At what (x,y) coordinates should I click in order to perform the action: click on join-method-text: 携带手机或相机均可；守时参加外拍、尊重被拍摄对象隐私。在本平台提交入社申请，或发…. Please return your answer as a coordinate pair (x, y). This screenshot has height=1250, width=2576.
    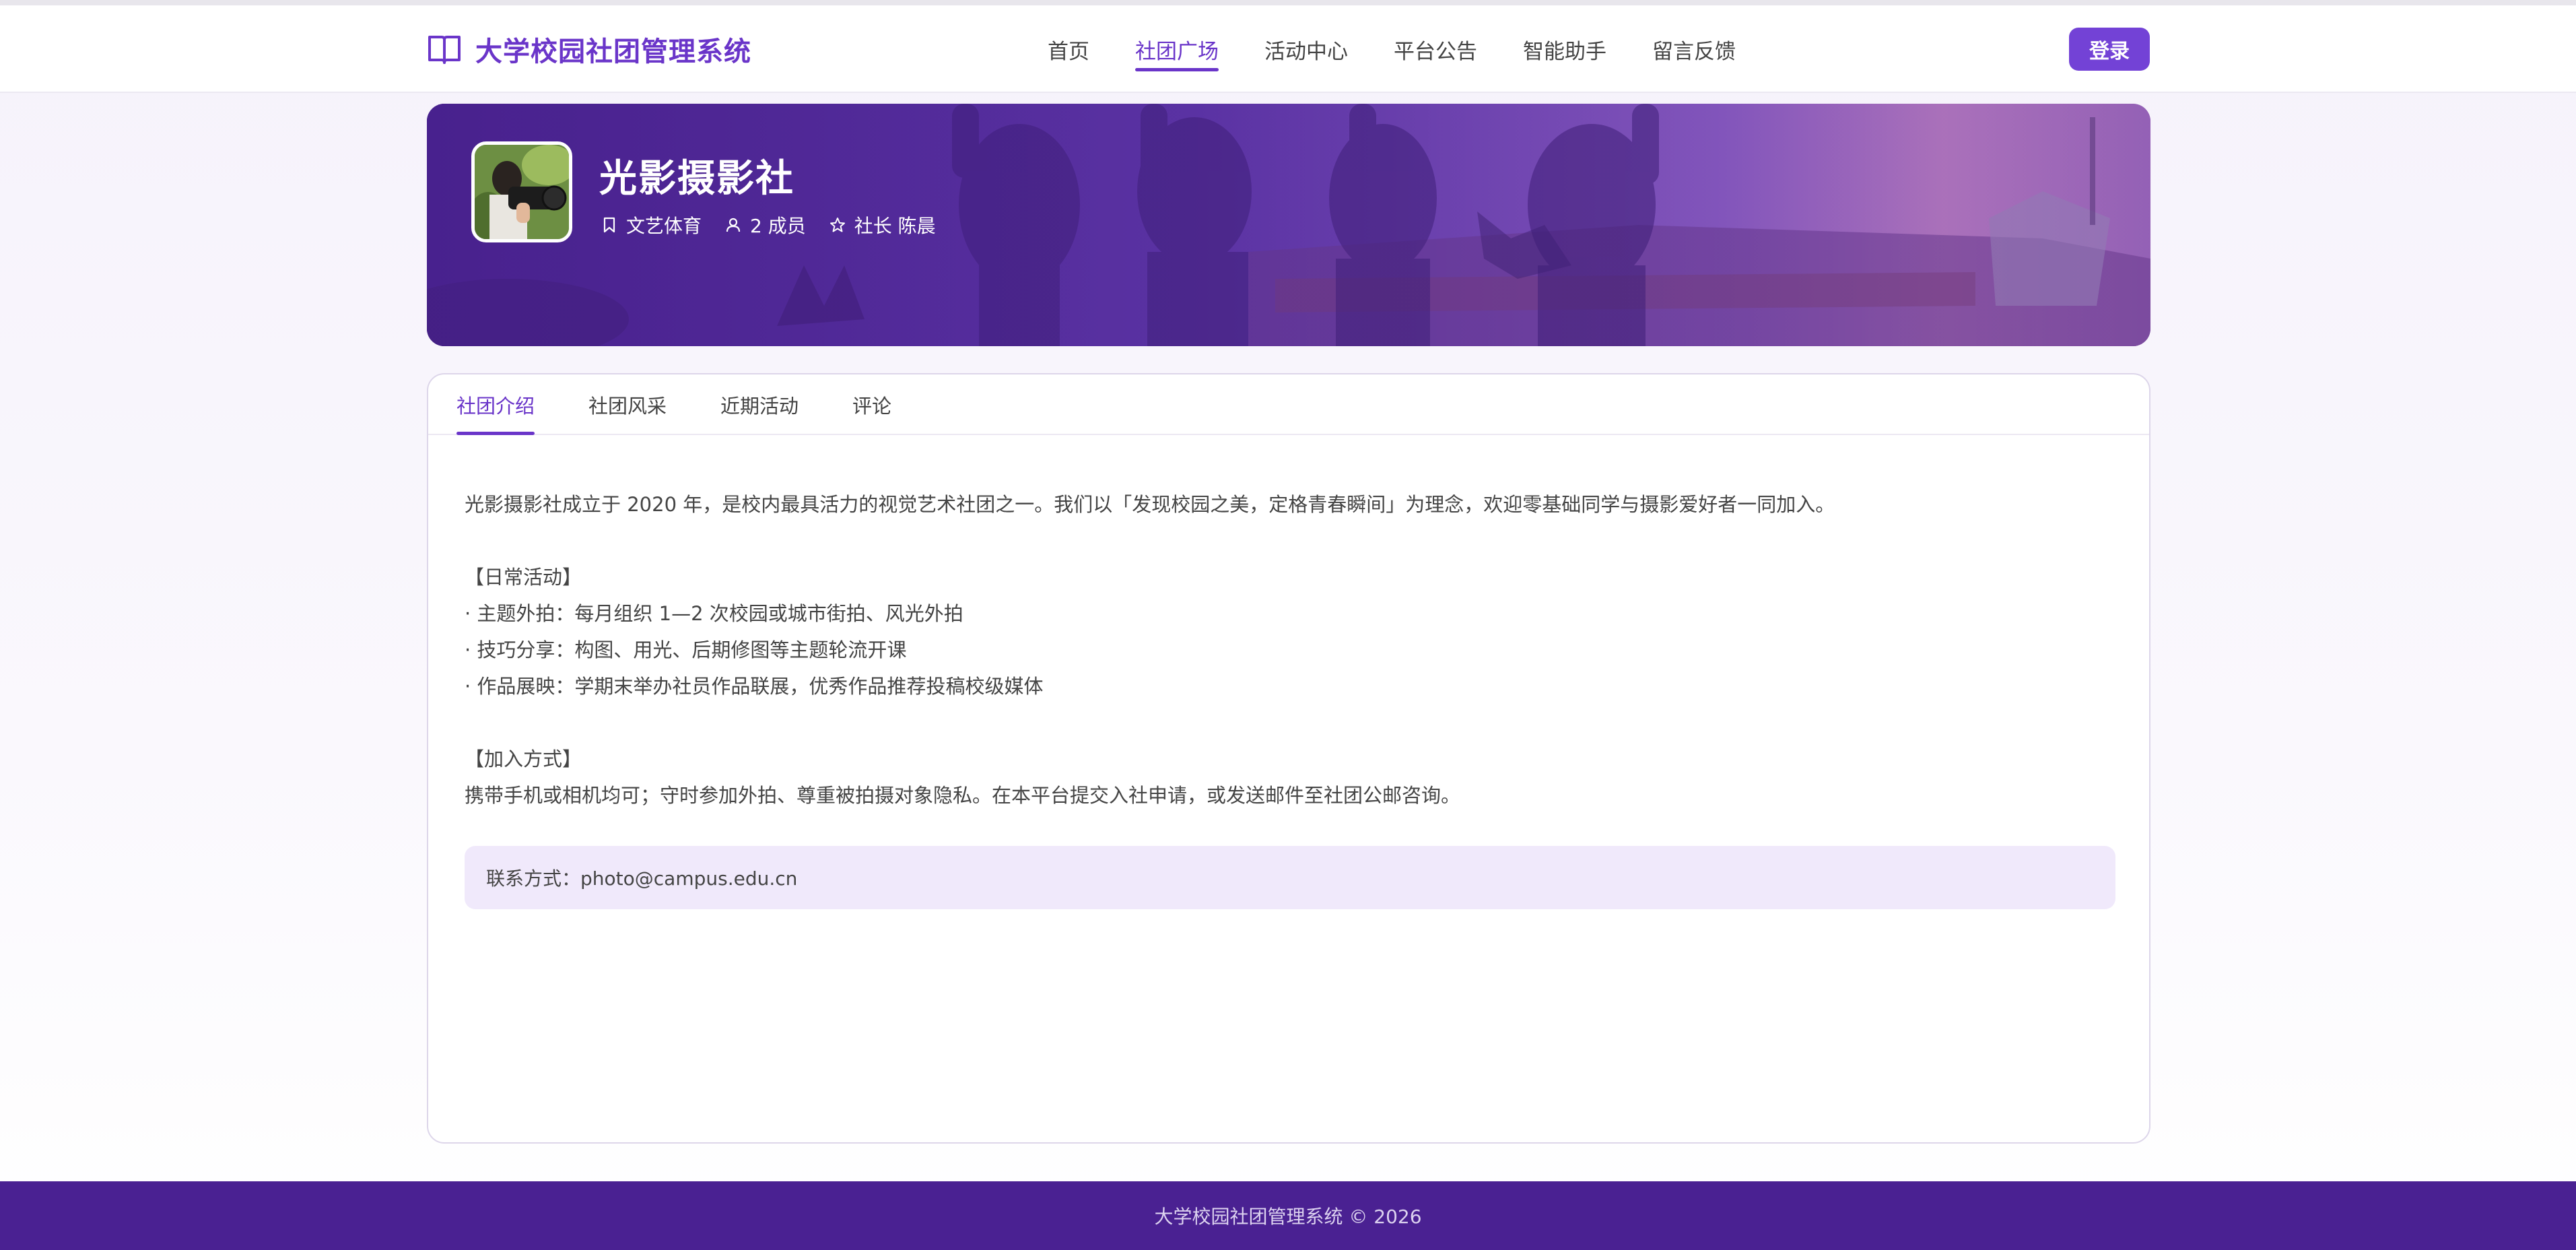
    Looking at the image, I should click on (963, 796).